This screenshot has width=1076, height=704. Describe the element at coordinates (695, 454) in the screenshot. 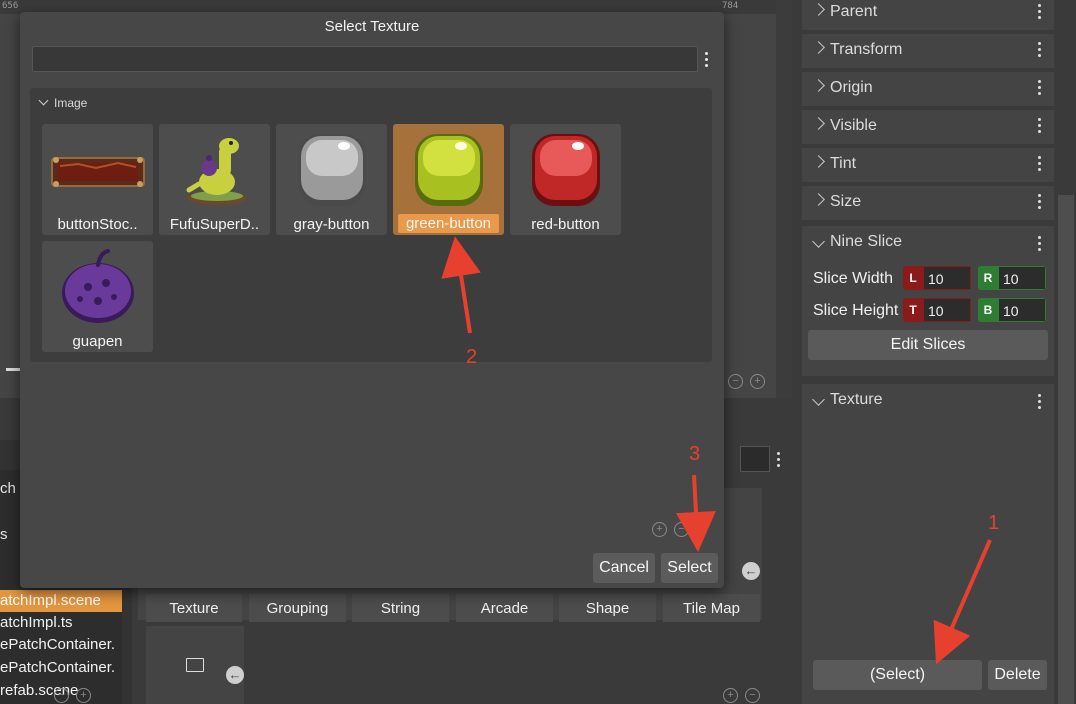

I see `annotation-step-3: 3` at that location.